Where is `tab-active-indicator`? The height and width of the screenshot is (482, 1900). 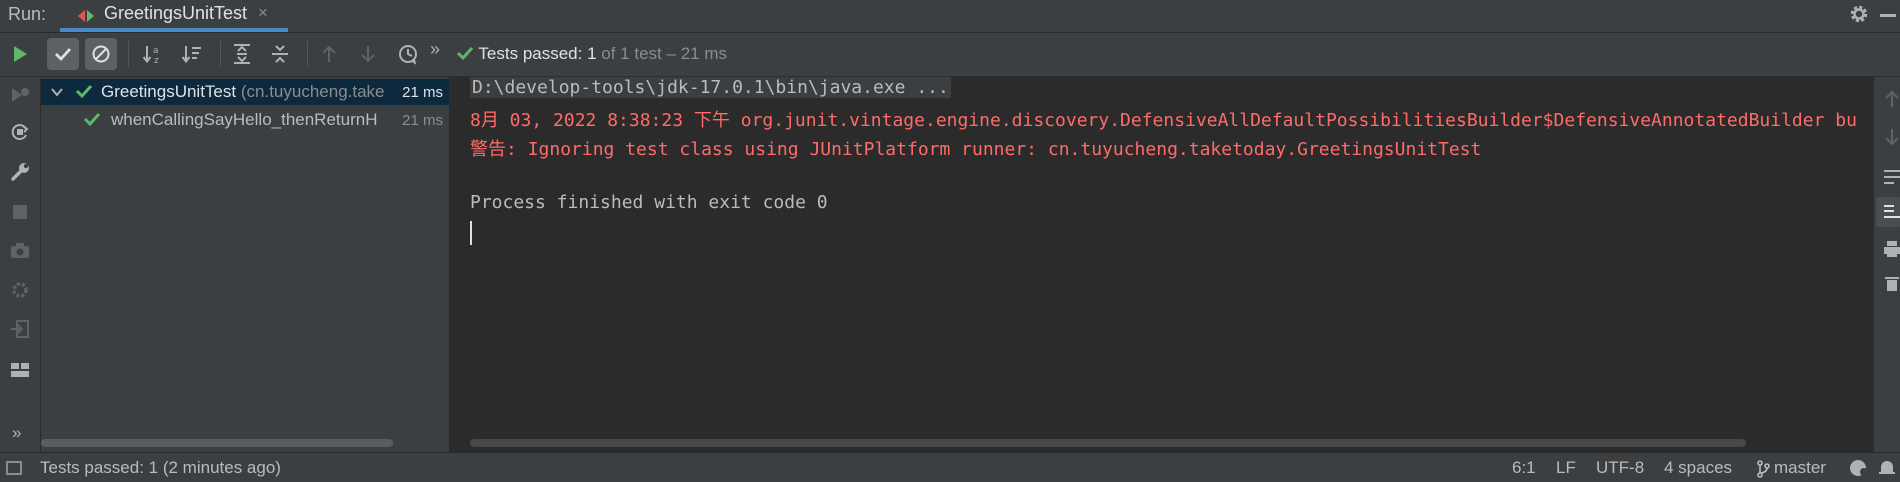 tab-active-indicator is located at coordinates (174, 30).